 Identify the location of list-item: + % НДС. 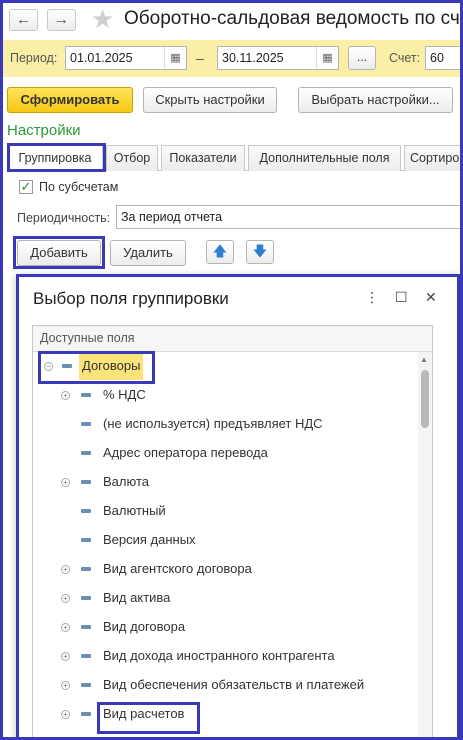
(225, 395).